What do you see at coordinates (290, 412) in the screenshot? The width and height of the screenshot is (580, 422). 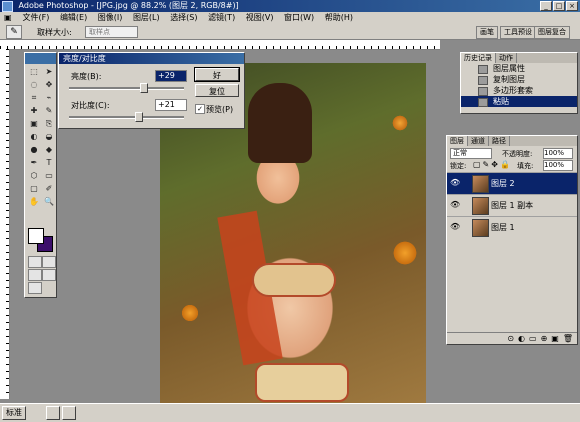 I see `status-bar: 标准` at bounding box center [290, 412].